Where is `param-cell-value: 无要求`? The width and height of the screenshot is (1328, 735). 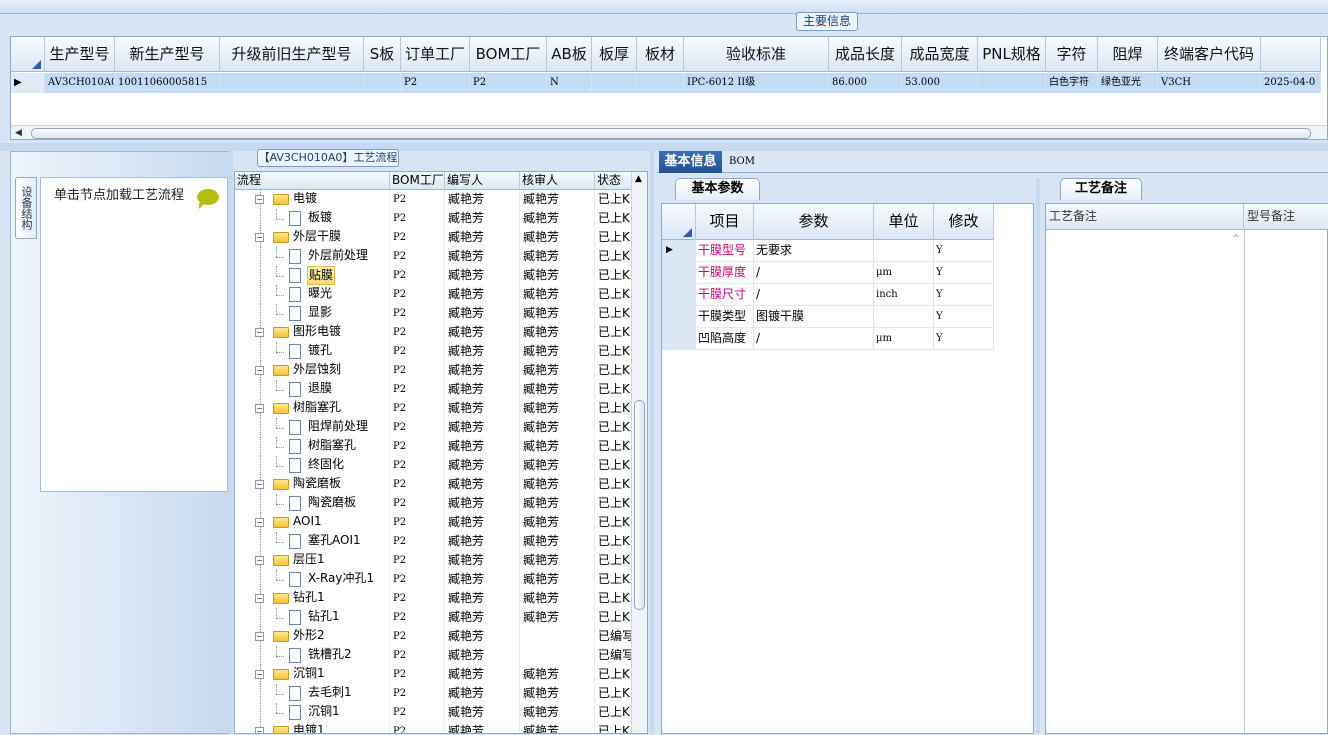
param-cell-value: 无要求 is located at coordinates (814, 251).